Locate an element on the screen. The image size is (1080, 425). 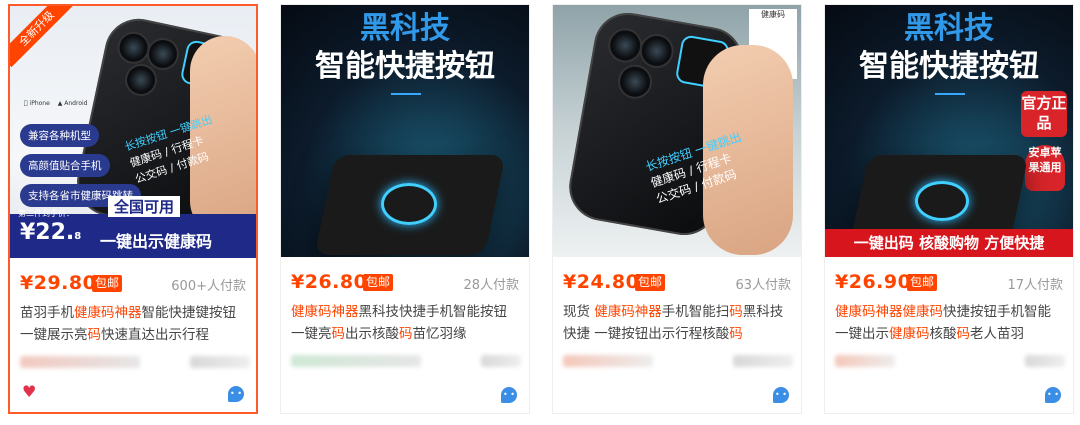
sold-count: 600+人付款 is located at coordinates (208, 286).